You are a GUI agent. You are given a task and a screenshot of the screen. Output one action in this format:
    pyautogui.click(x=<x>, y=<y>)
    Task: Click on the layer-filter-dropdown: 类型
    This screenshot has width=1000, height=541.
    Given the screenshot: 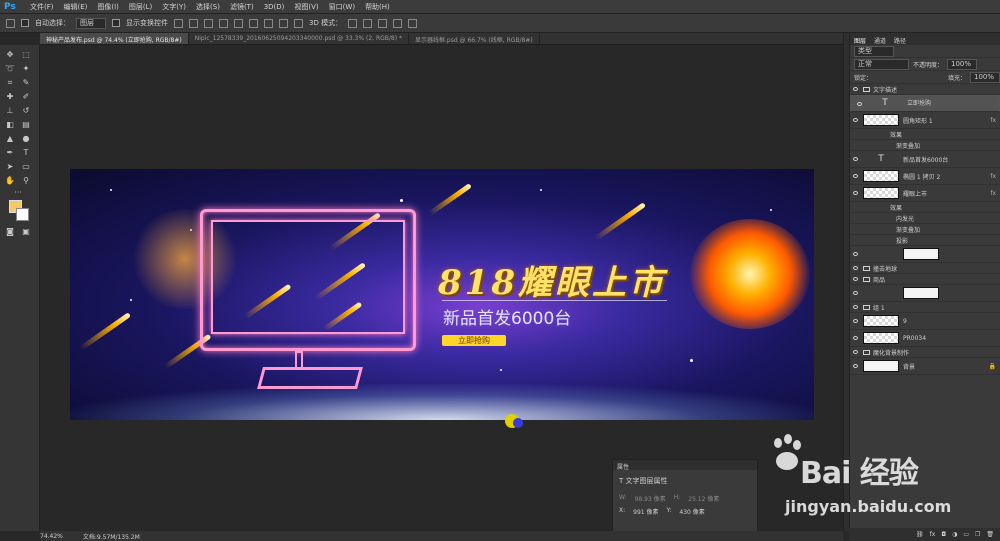 What is the action you would take?
    pyautogui.click(x=874, y=51)
    